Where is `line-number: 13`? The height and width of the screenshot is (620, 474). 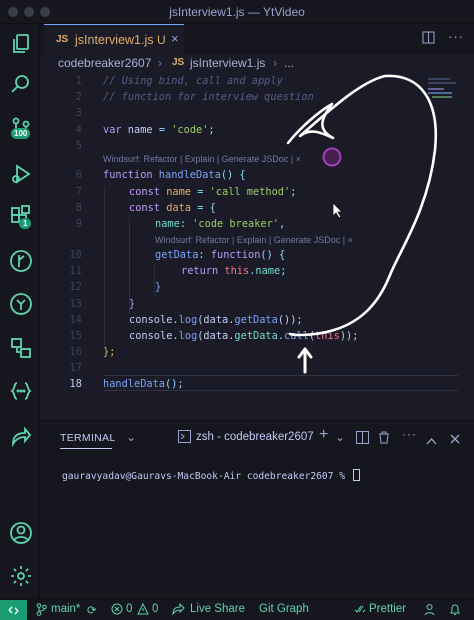
line-number: 13 is located at coordinates (75, 304).